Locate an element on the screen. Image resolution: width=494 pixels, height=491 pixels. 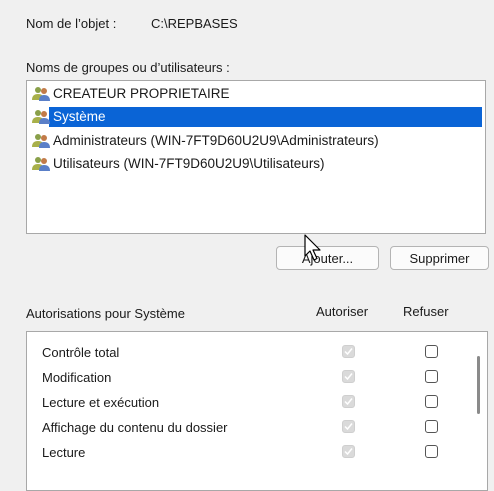
permission-row: Lecture et exécution is located at coordinates (100, 402).